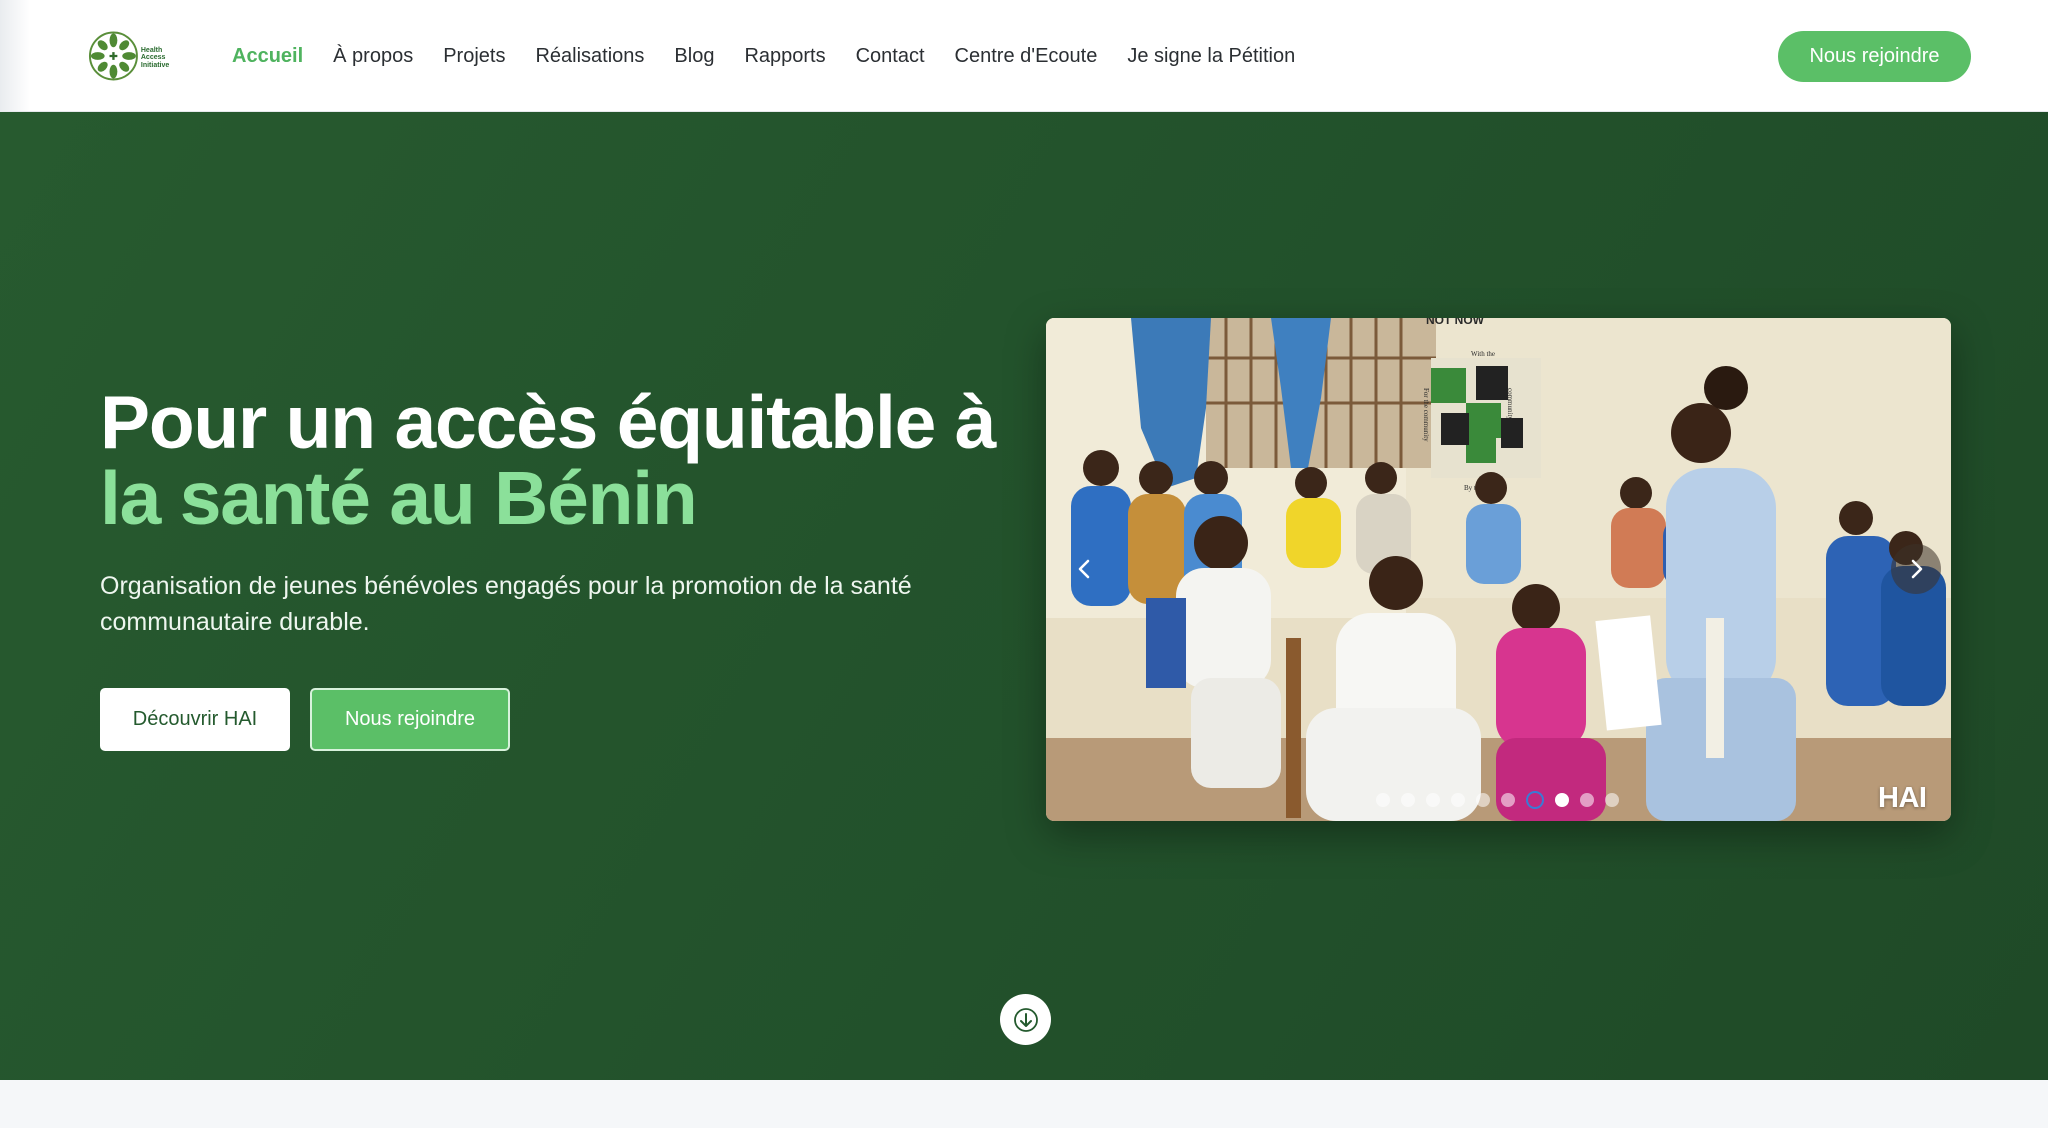 This screenshot has width=2048, height=1128. I want to click on scroll-down-button, so click(1025, 1019).